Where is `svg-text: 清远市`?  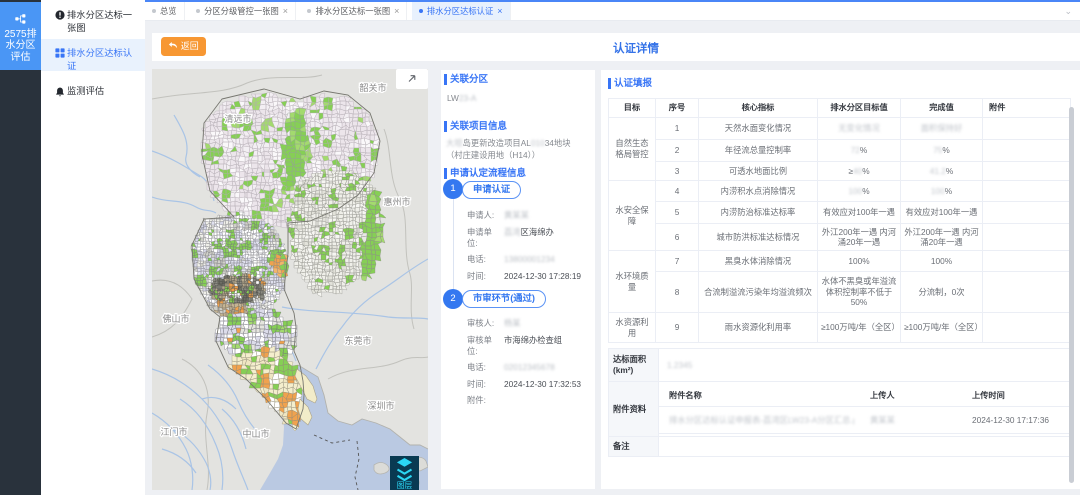
svg-text: 清远市 is located at coordinates (237, 118).